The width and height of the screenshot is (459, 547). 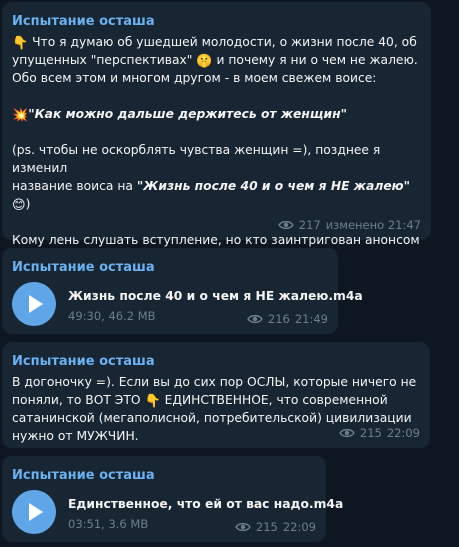 I want to click on message-time: изменено 21:47, so click(x=373, y=225).